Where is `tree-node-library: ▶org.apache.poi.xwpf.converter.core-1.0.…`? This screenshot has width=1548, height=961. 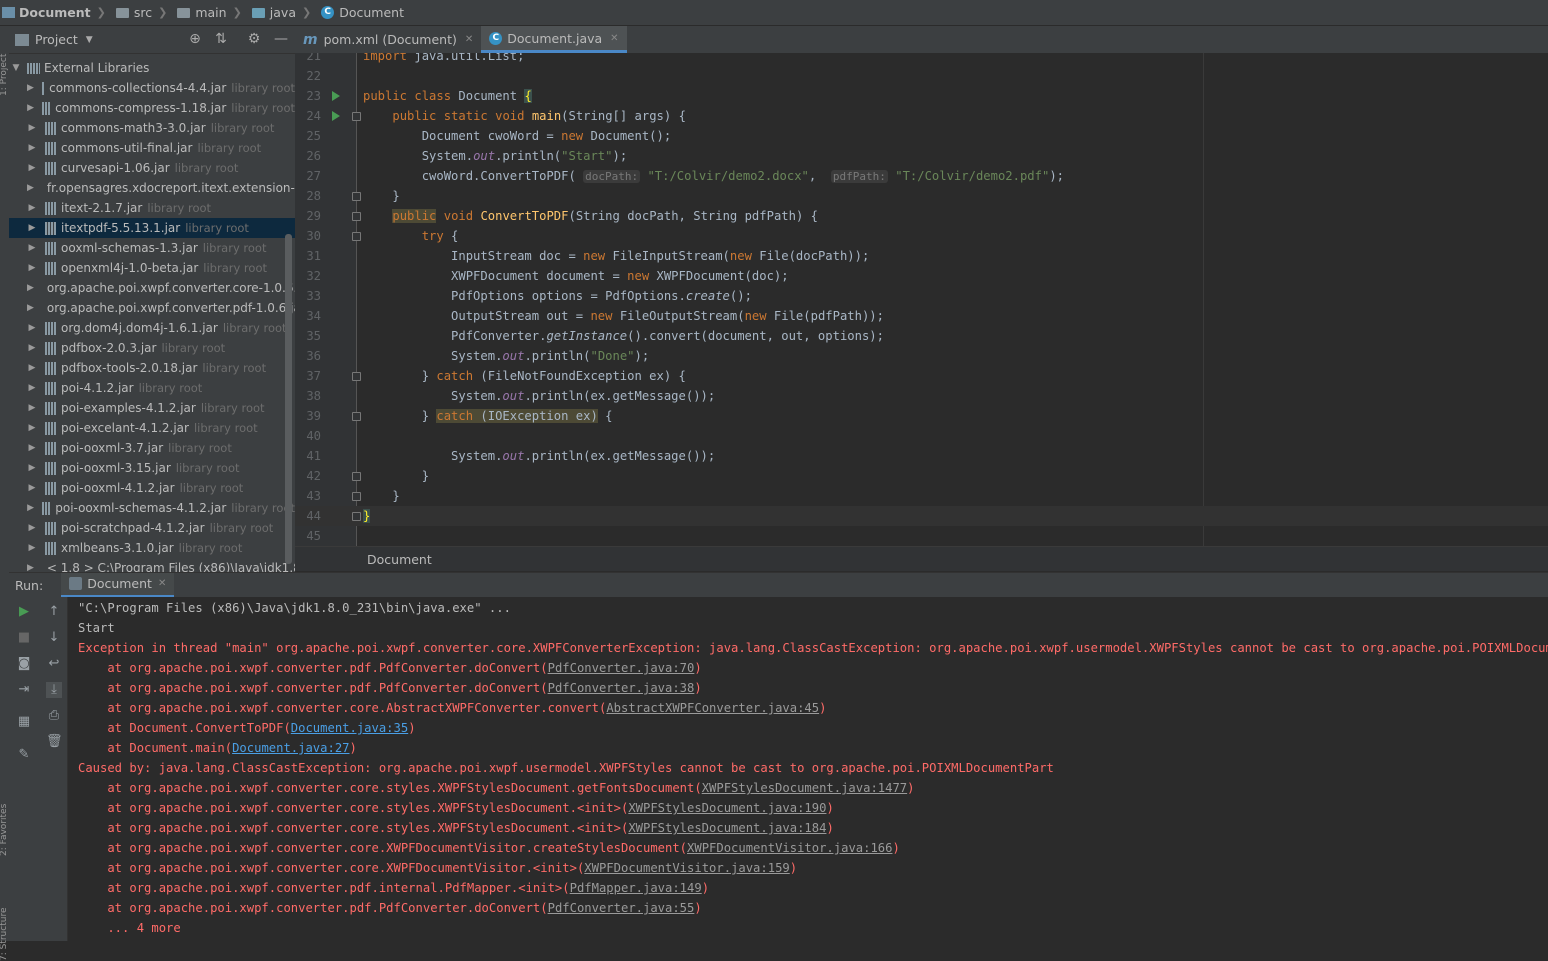
tree-node-library: ▶org.apache.poi.xwpf.converter.core-1.0.… is located at coordinates (152, 288).